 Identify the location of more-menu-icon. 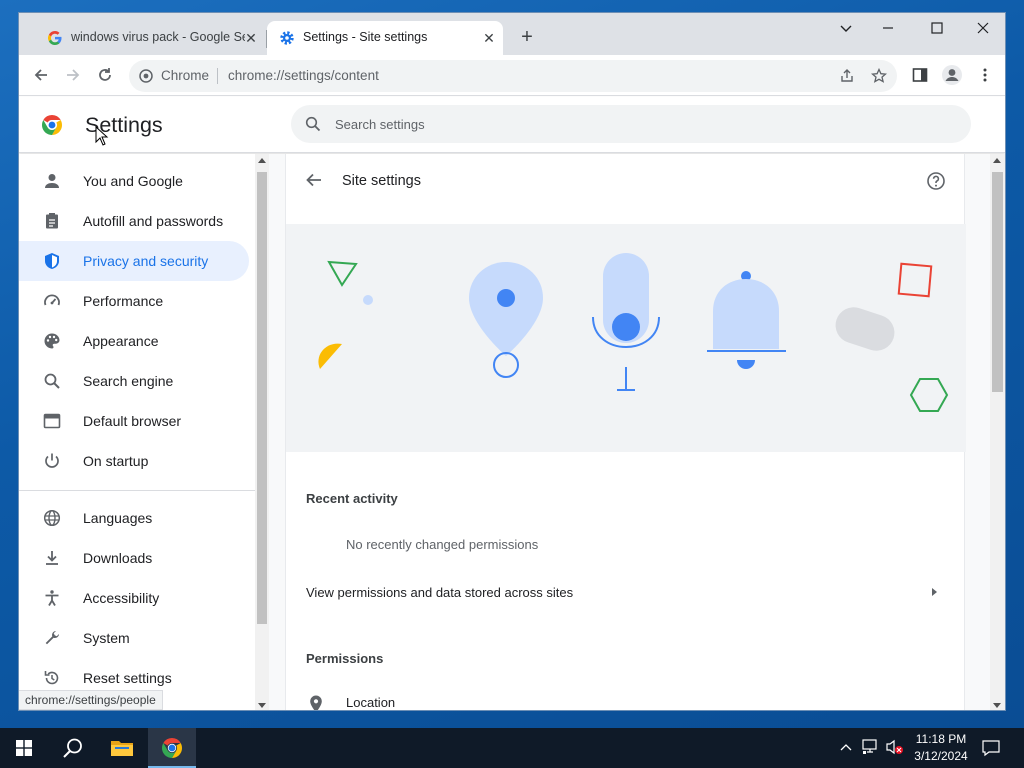
(985, 75).